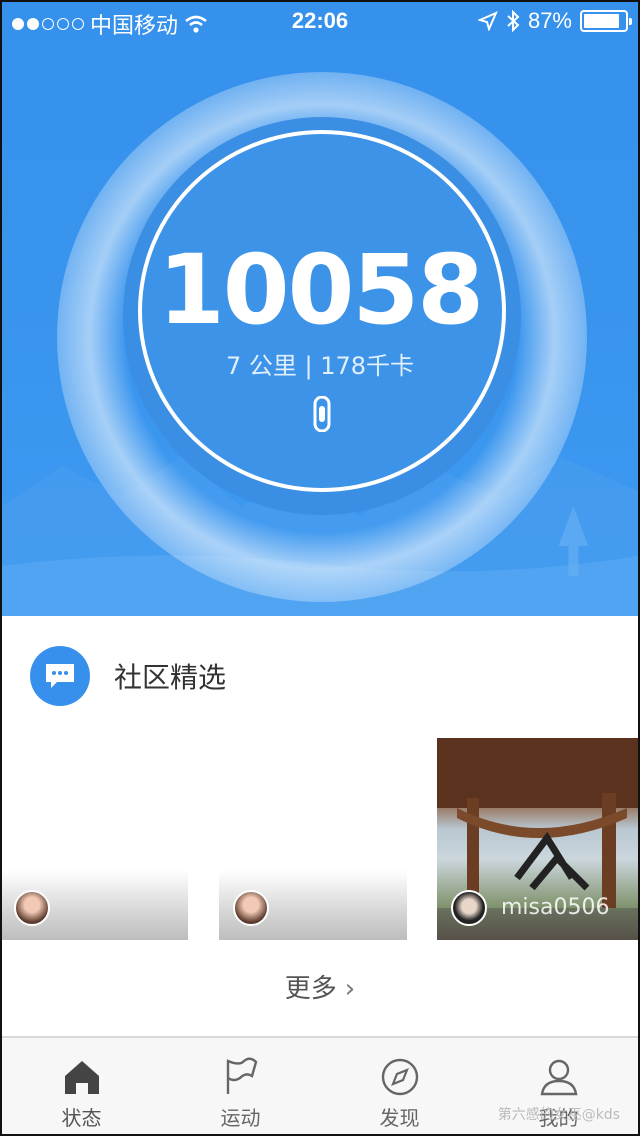  Describe the element at coordinates (241, 1075) in the screenshot. I see `flag-icon` at that location.